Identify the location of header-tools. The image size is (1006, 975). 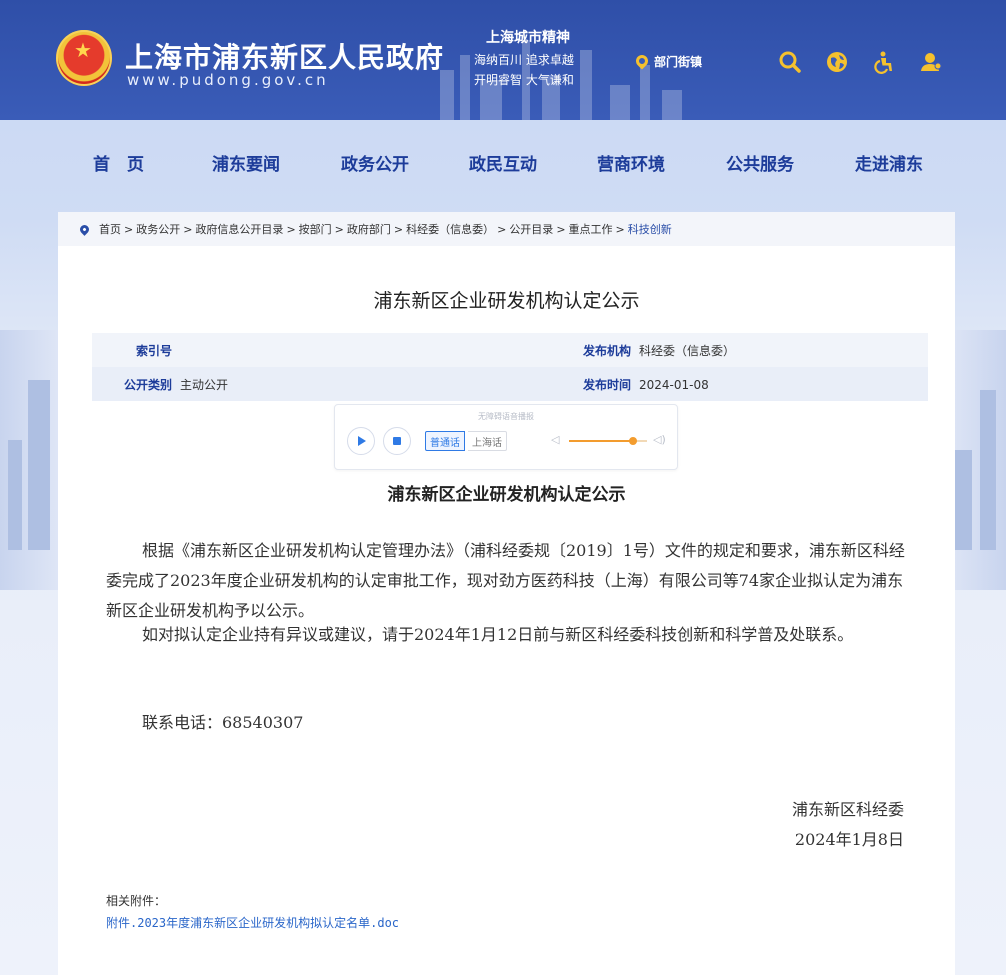
(860, 62).